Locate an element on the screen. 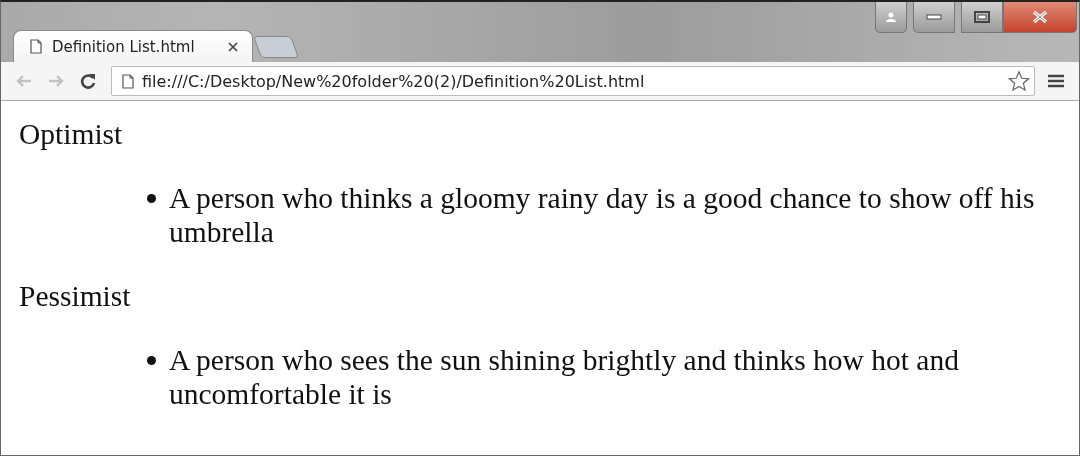  minimize-button is located at coordinates (934, 17).